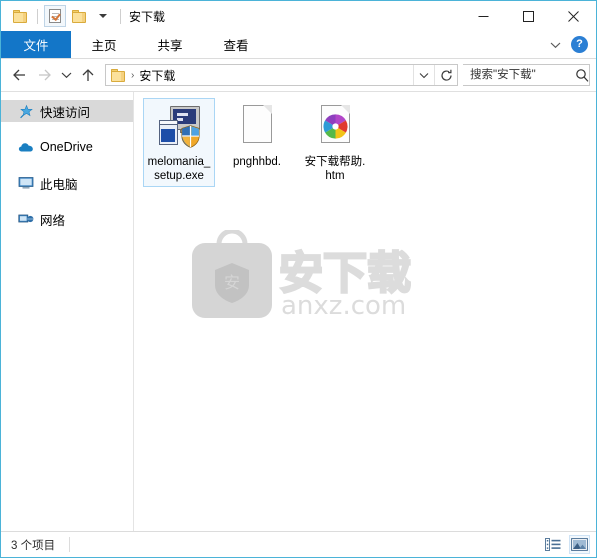 The image size is (597, 558). What do you see at coordinates (53, 220) in the screenshot?
I see `sidebar-item-label: 网络` at bounding box center [53, 220].